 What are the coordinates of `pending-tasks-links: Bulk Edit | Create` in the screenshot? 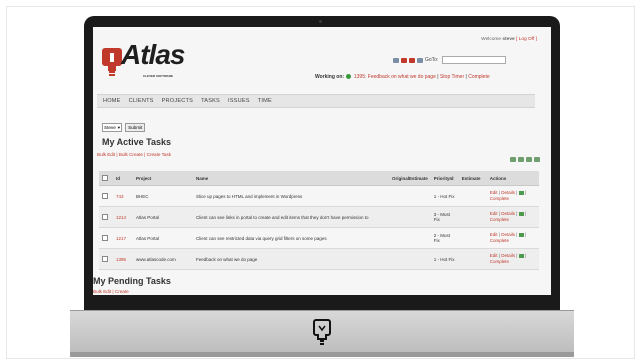 It's located at (111, 291).